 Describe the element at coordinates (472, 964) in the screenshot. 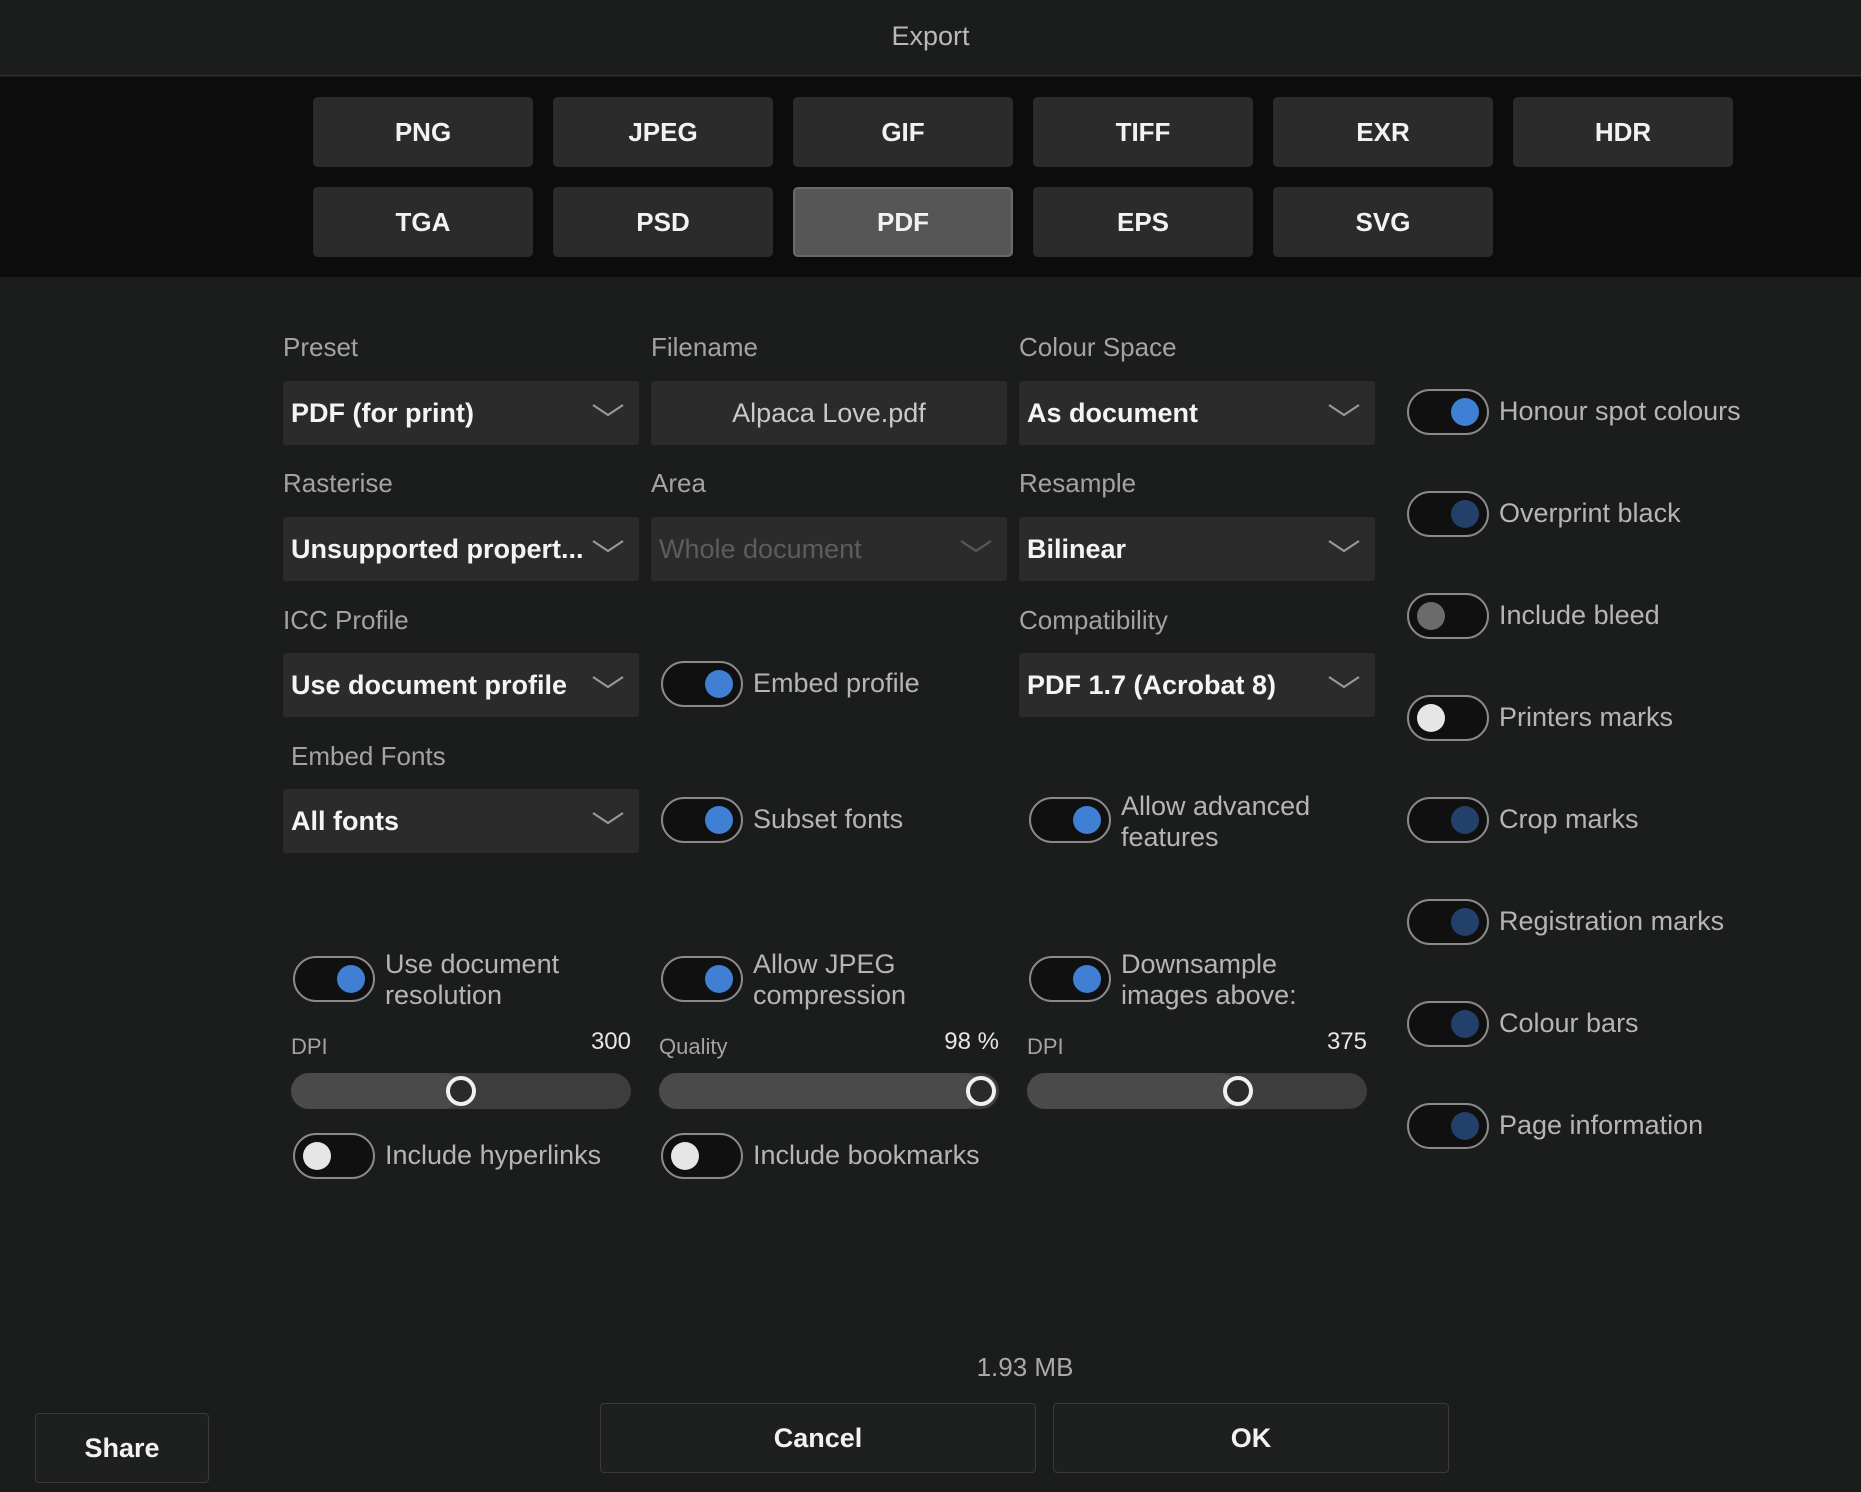

I see `use-doc-resolution-line1: Use document` at that location.